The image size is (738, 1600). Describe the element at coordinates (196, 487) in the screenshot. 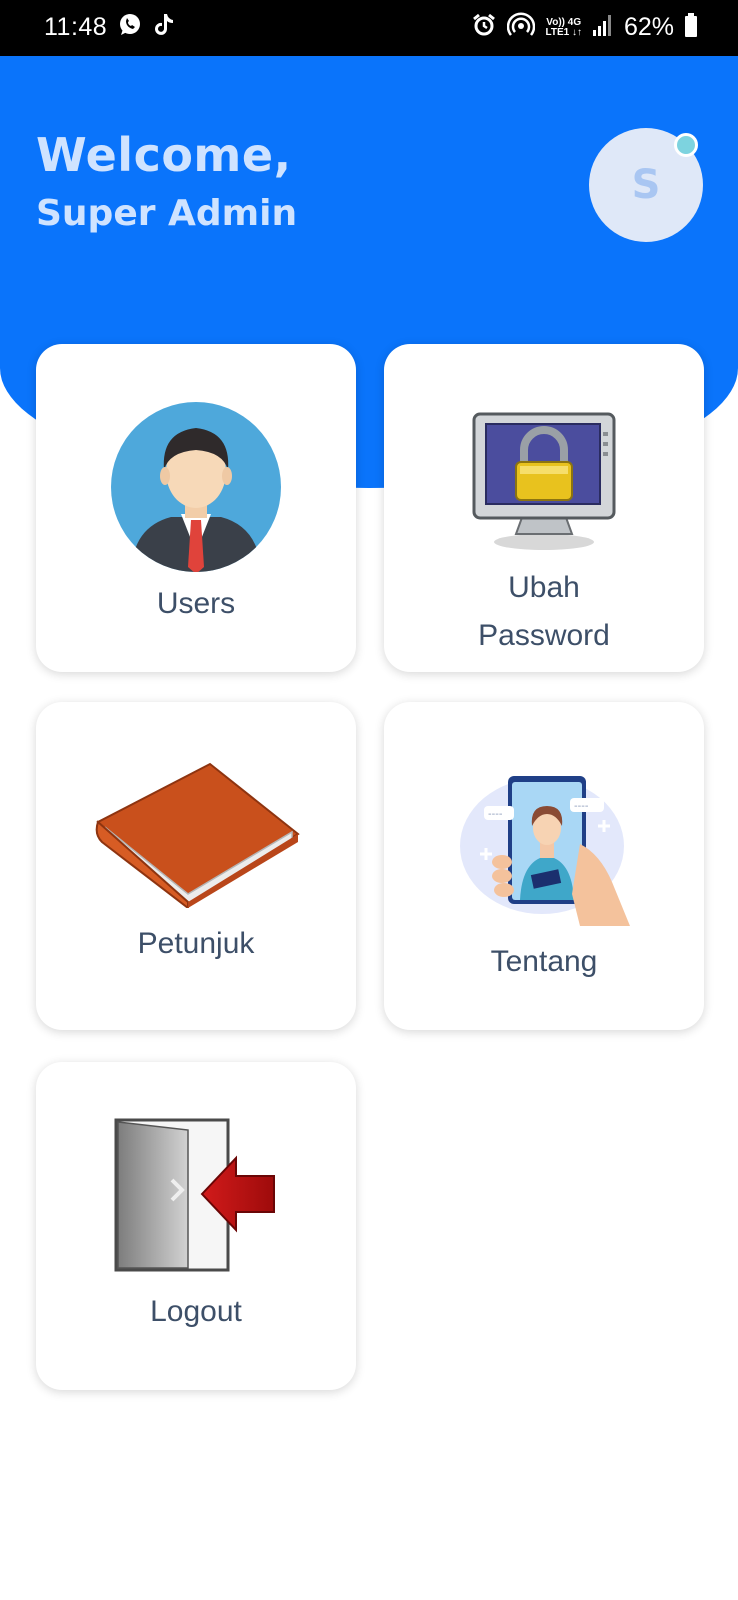

I see `user-avatar-icon` at that location.